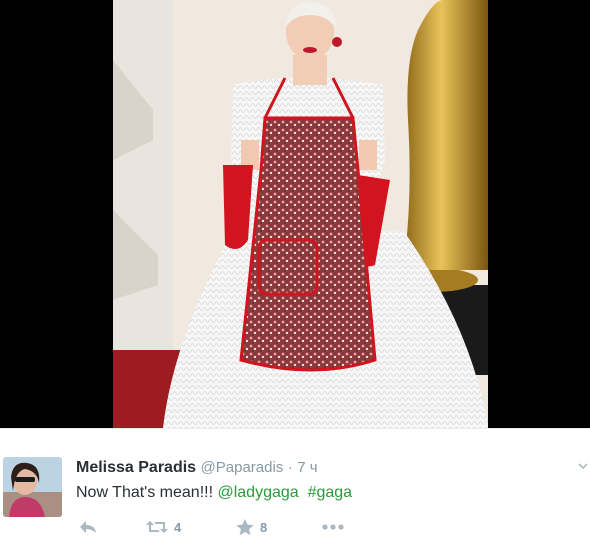  Describe the element at coordinates (178, 527) in the screenshot. I see `retweet-count: 4` at that location.